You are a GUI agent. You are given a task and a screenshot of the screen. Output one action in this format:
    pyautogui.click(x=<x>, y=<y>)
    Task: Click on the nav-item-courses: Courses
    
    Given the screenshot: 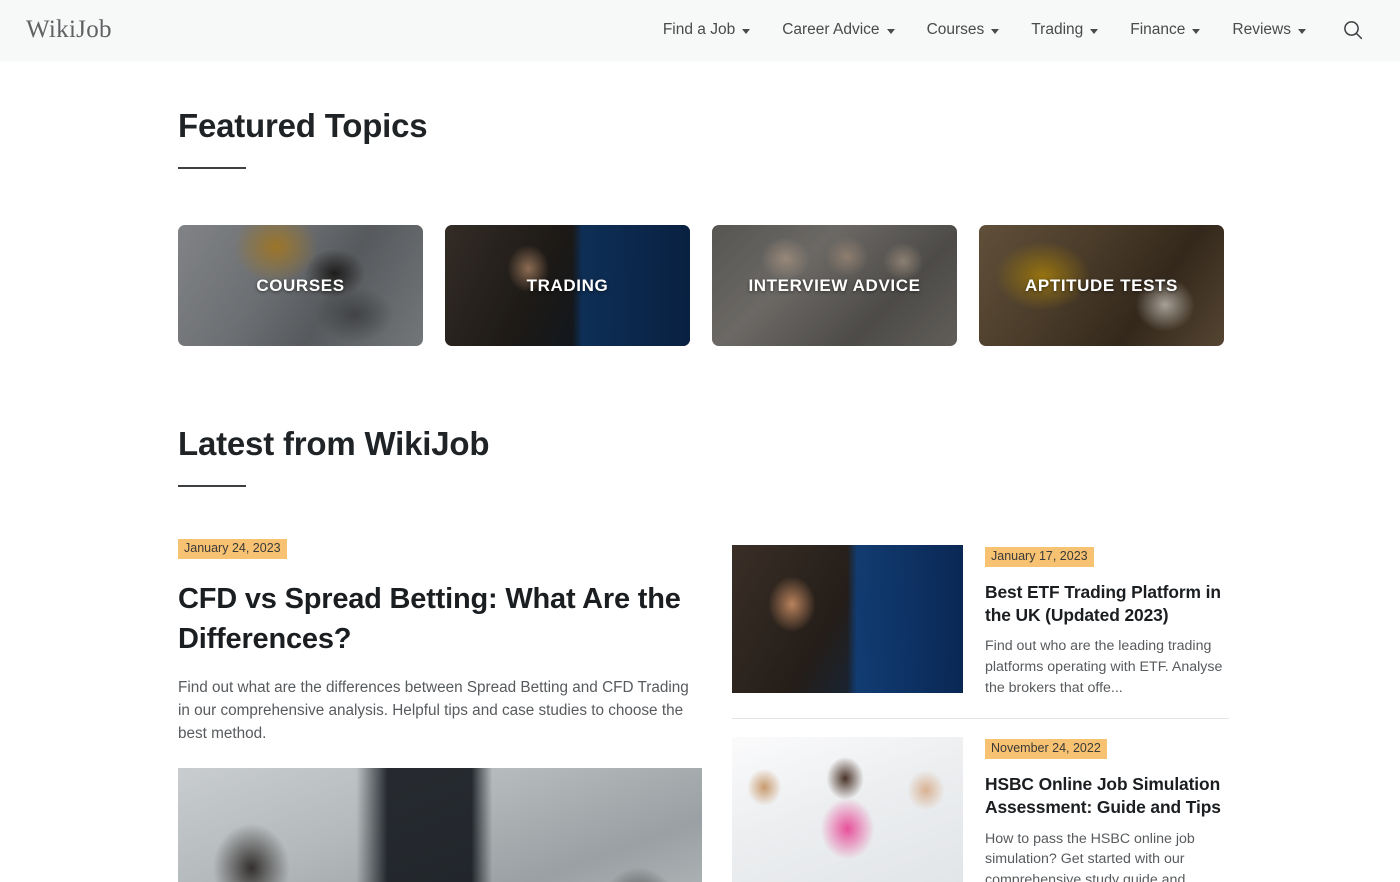 What is the action you would take?
    pyautogui.click(x=963, y=30)
    